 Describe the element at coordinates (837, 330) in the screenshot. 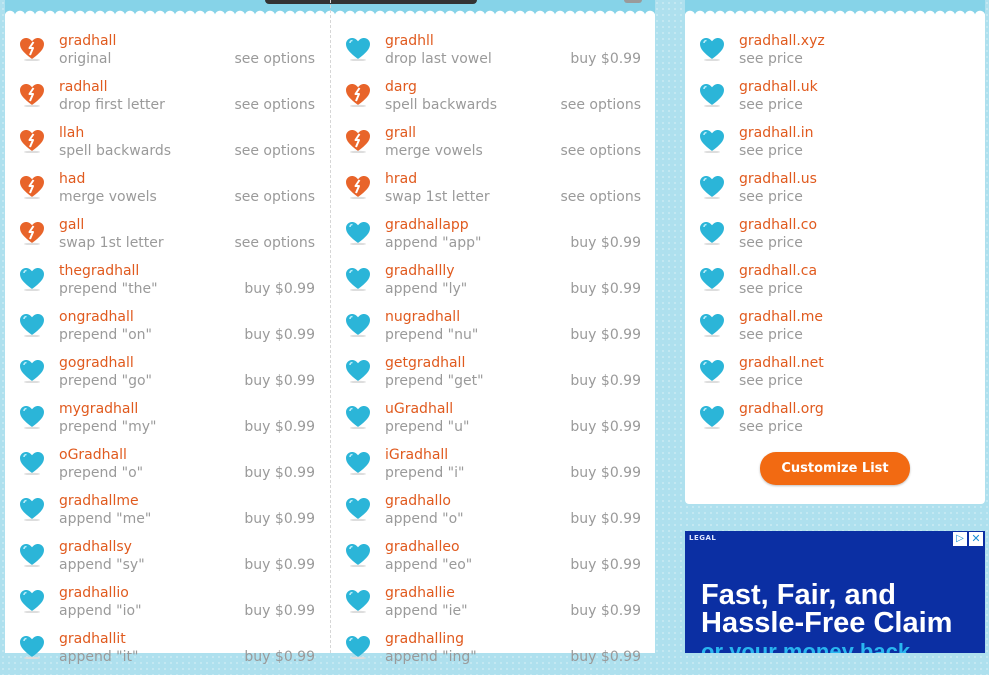

I see `result-row: gradhall.me see price` at that location.